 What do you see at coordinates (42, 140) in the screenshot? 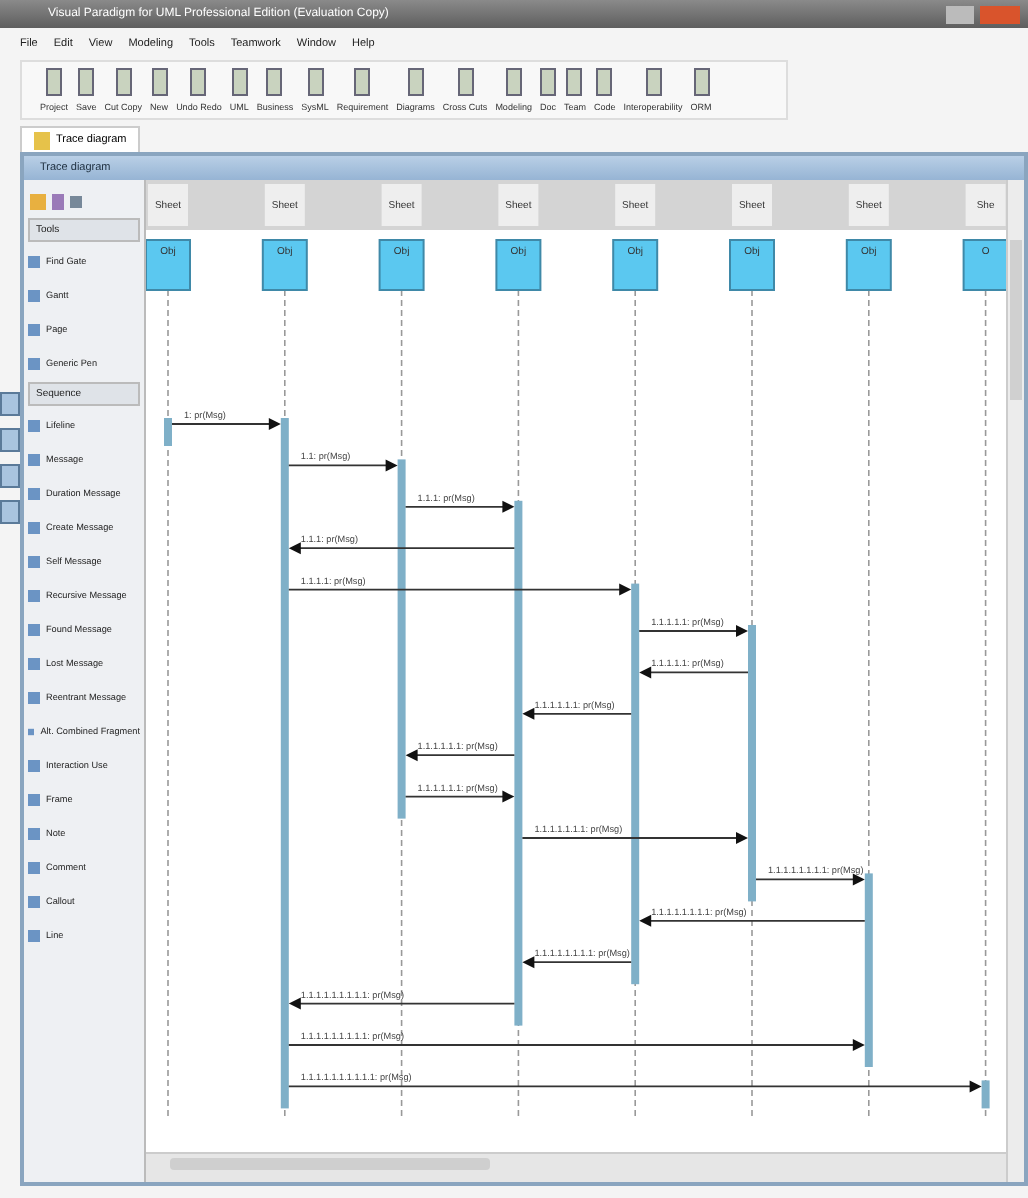
I see `diagram-icon` at bounding box center [42, 140].